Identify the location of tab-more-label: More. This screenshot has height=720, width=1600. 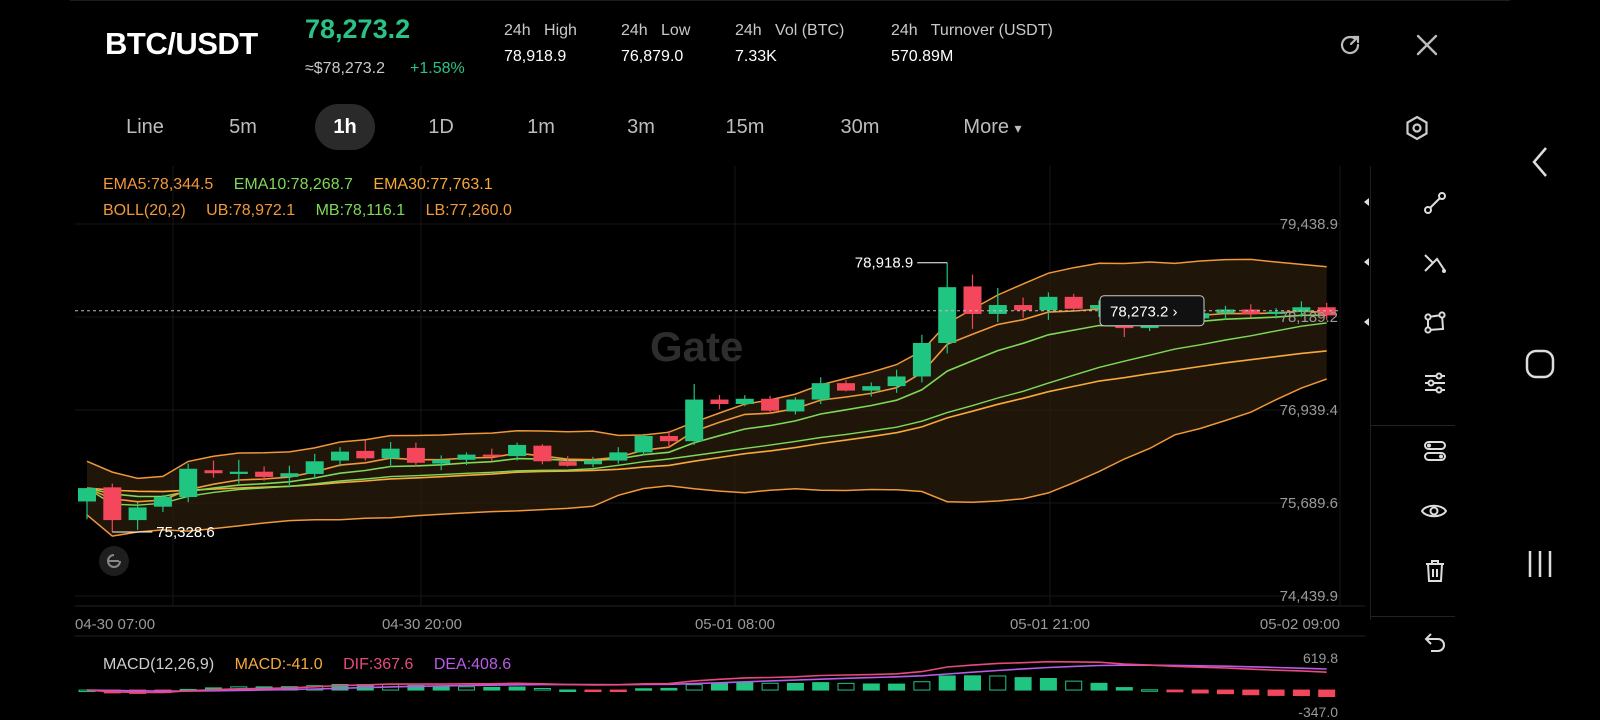
(986, 127).